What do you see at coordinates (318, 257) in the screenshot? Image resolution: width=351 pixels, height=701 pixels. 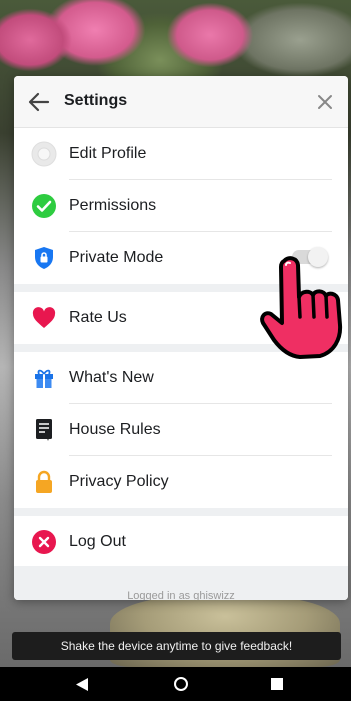 I see `toggle-knob` at bounding box center [318, 257].